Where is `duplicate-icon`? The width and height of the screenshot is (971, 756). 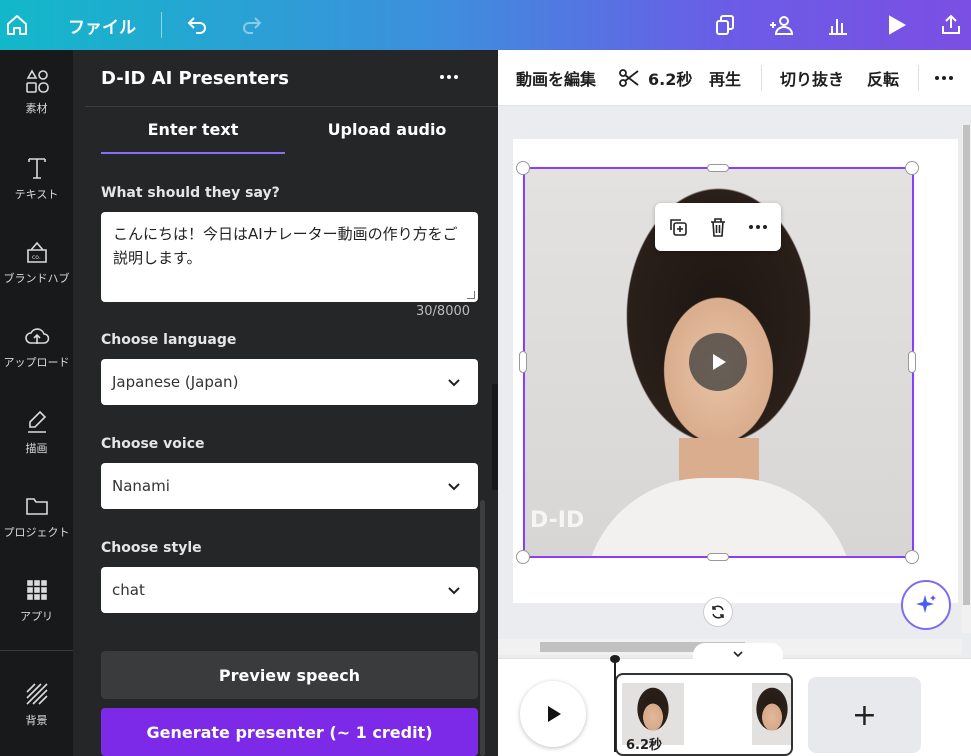
duplicate-icon is located at coordinates (678, 227).